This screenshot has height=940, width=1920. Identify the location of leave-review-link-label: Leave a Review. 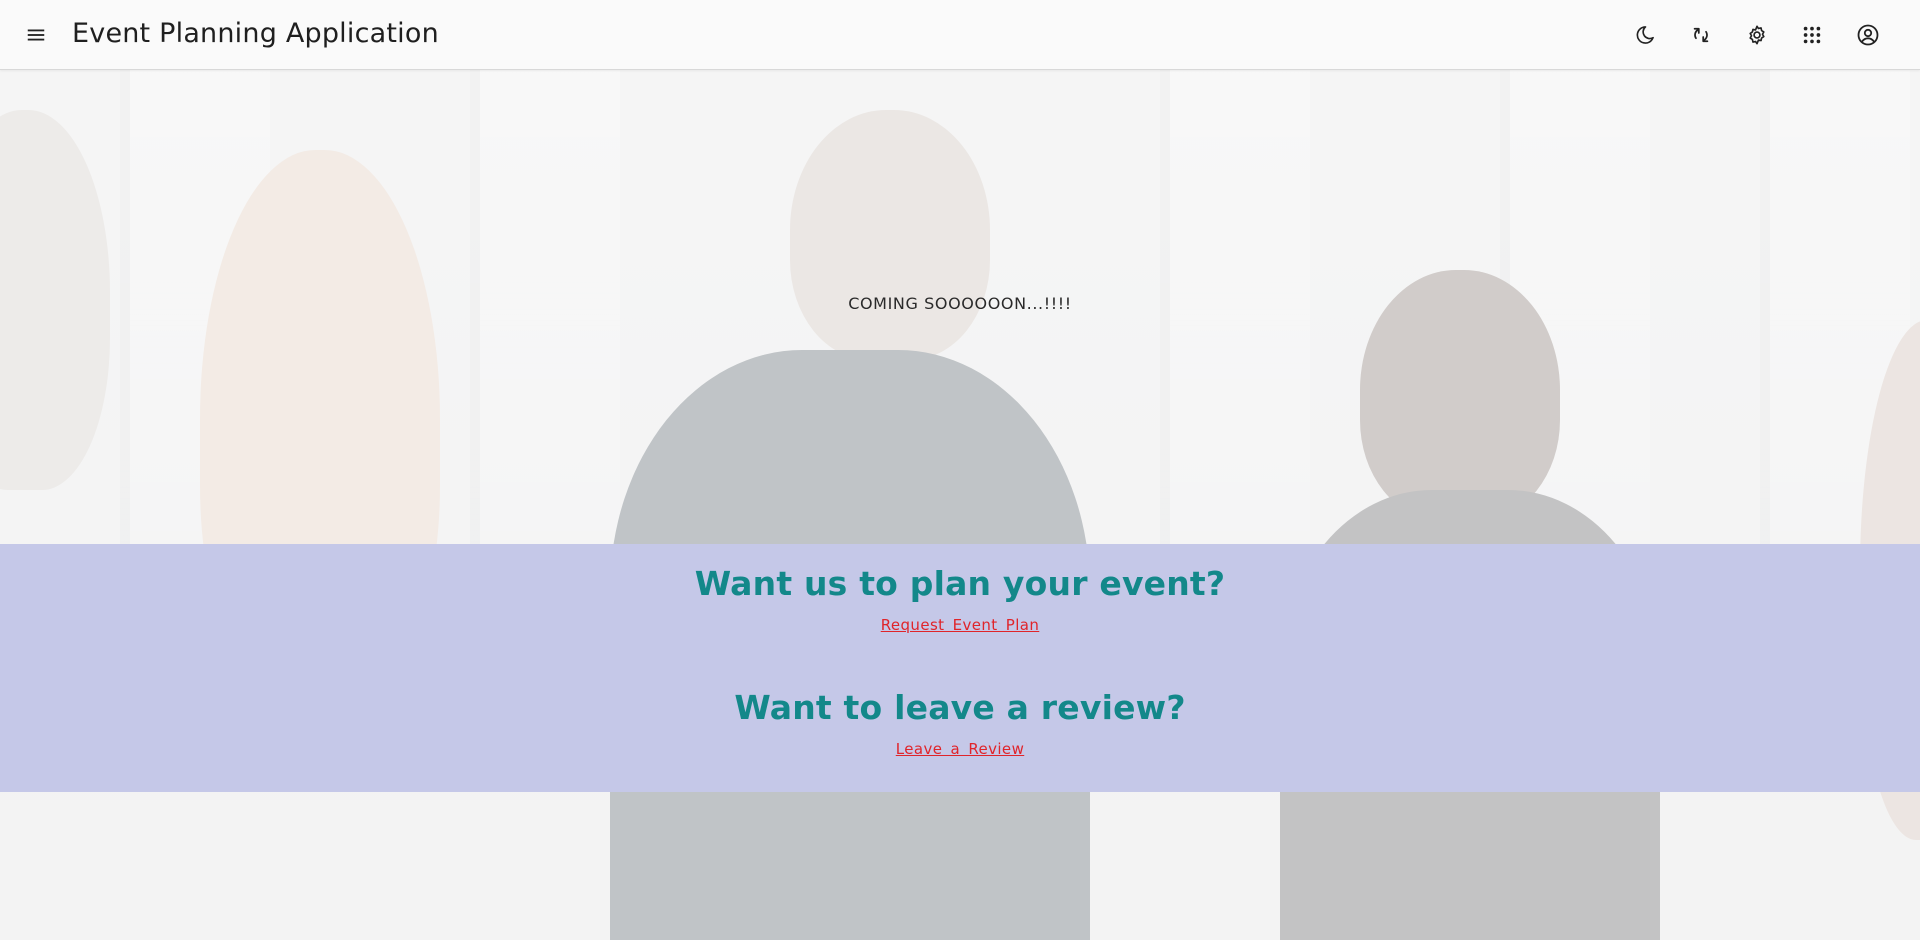
(960, 749).